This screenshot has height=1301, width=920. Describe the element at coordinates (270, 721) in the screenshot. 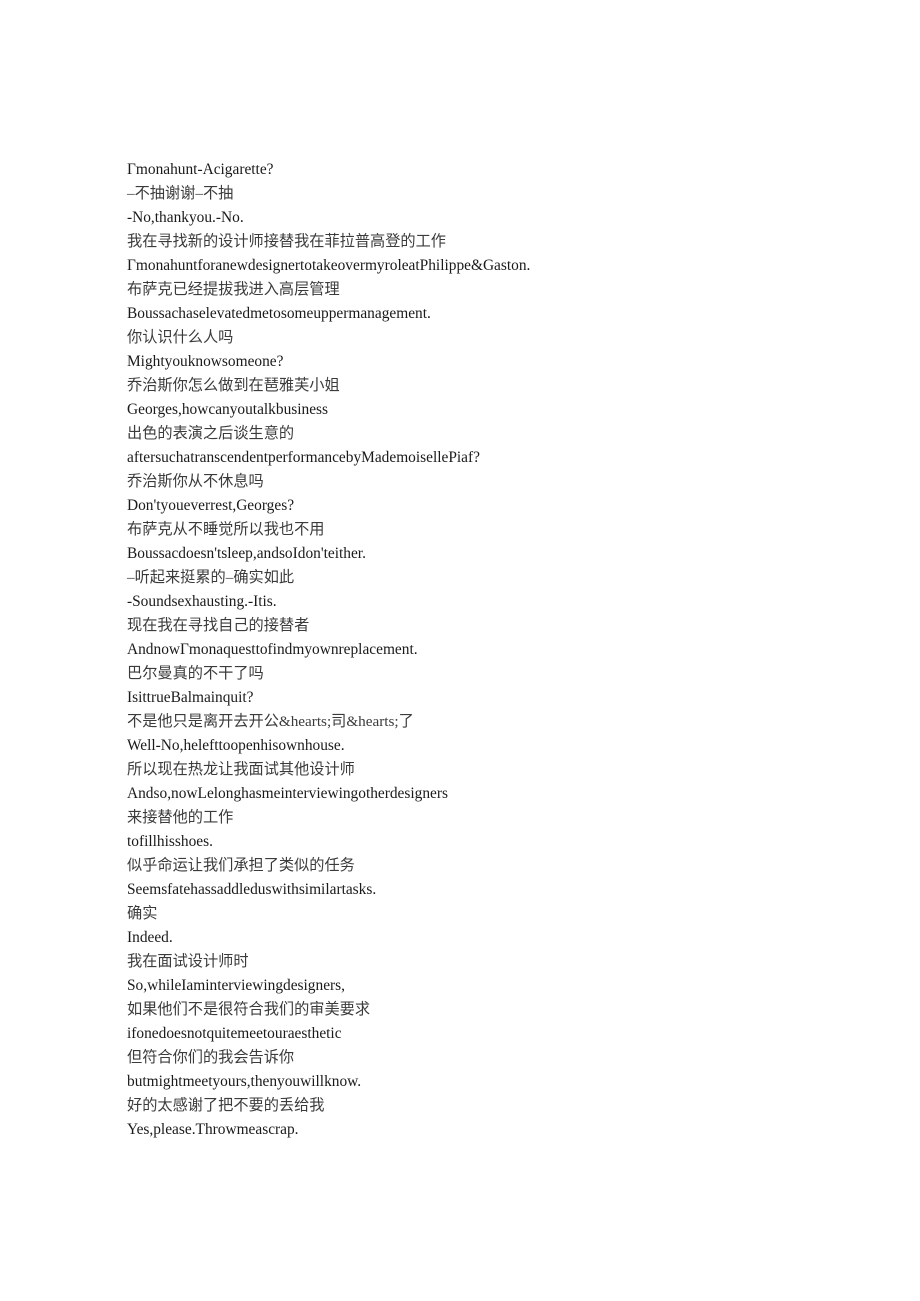

I see `transcript-line: 不是他只是离开去开公&hearts;司&hearts;了` at that location.